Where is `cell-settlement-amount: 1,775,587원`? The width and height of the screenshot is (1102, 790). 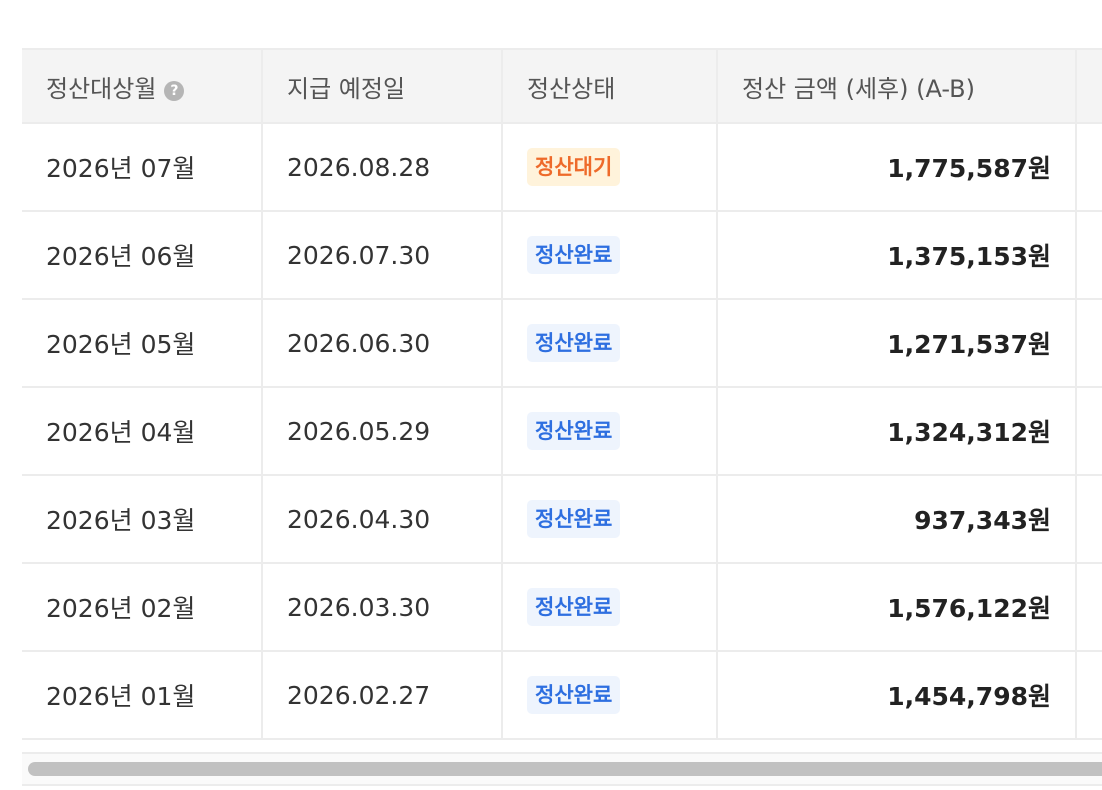 cell-settlement-amount: 1,775,587원 is located at coordinates (897, 167).